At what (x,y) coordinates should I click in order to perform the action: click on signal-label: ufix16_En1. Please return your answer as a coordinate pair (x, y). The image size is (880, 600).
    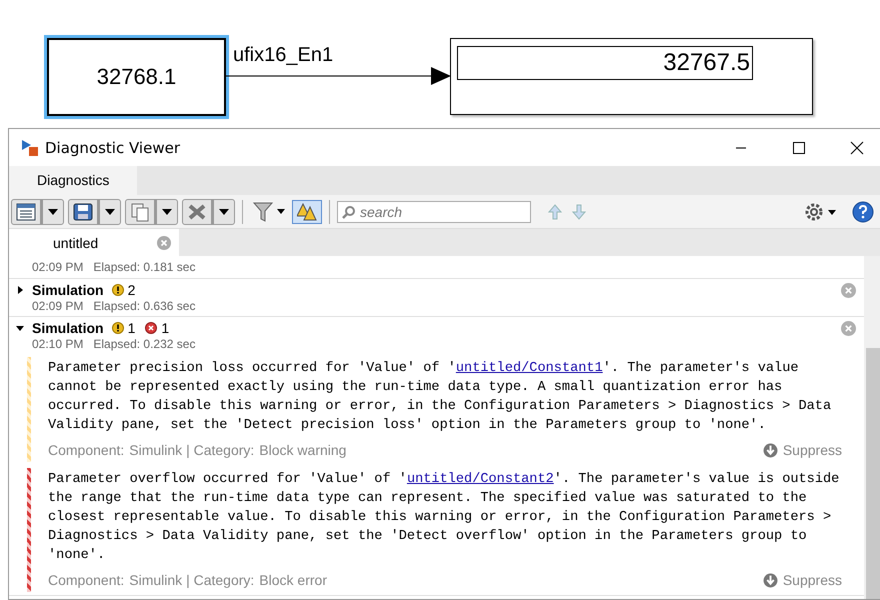
    Looking at the image, I should click on (283, 55).